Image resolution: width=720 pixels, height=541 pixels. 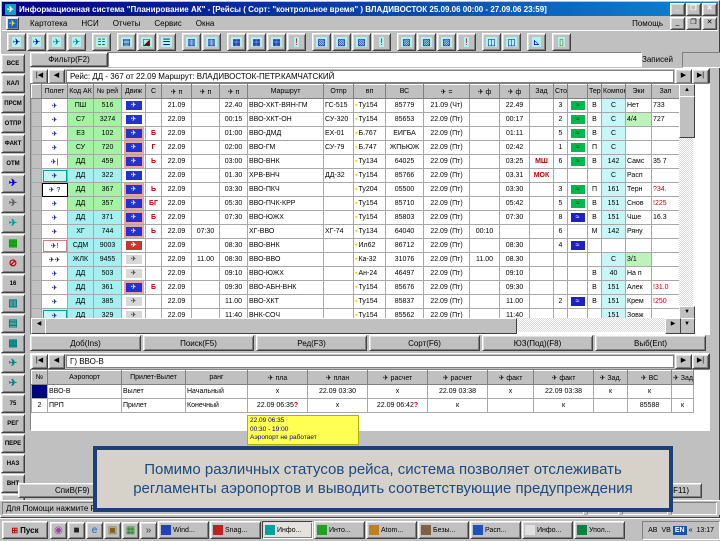 I want to click on cell-c2: ПРП, so click(x=84, y=405).